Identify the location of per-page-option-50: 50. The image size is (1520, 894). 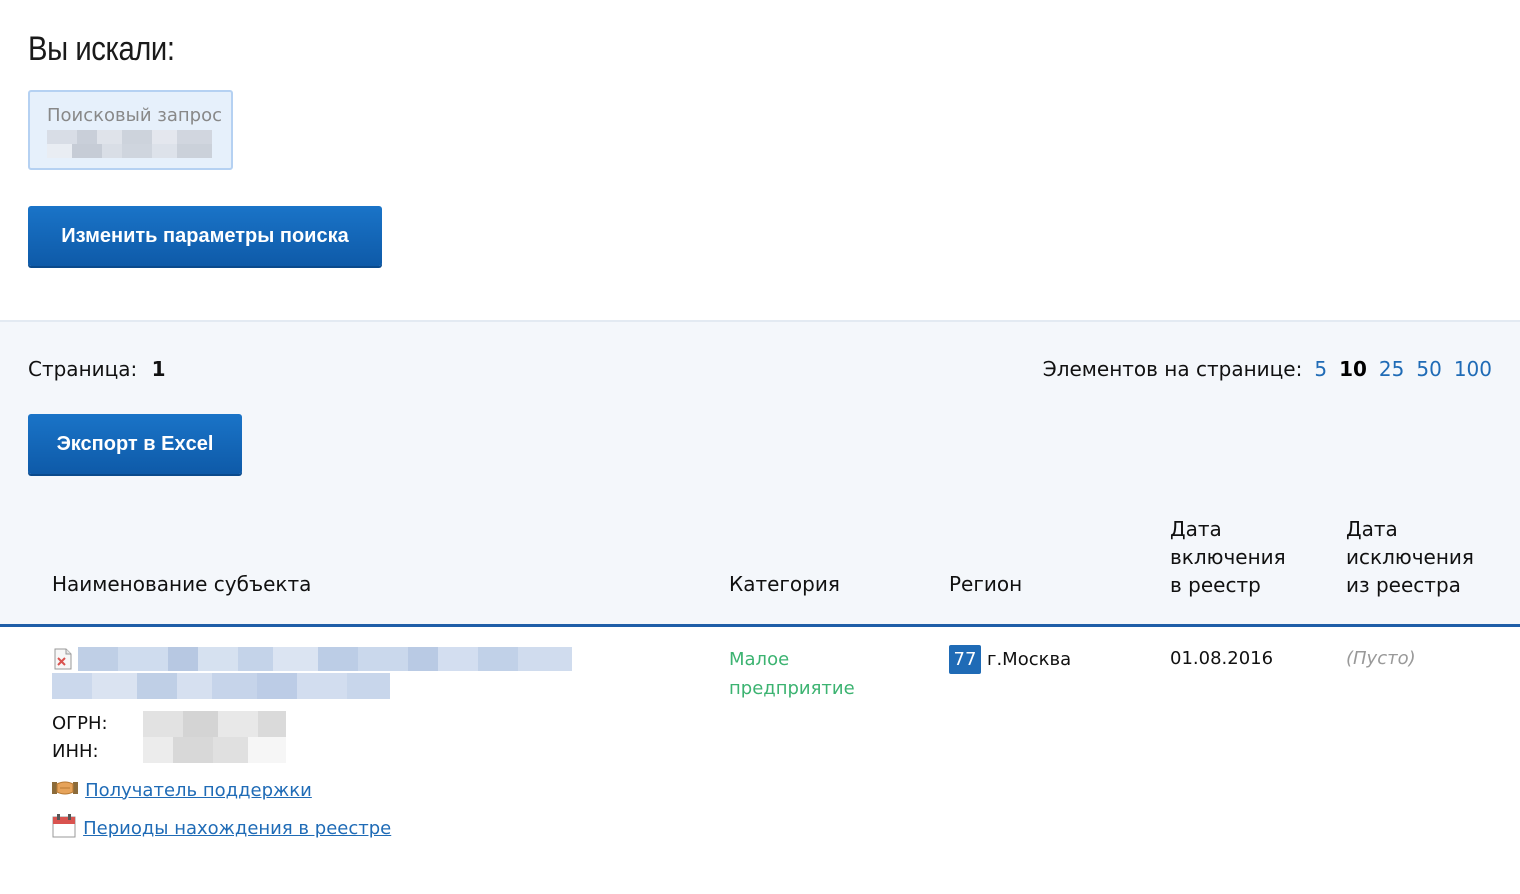
(1428, 369).